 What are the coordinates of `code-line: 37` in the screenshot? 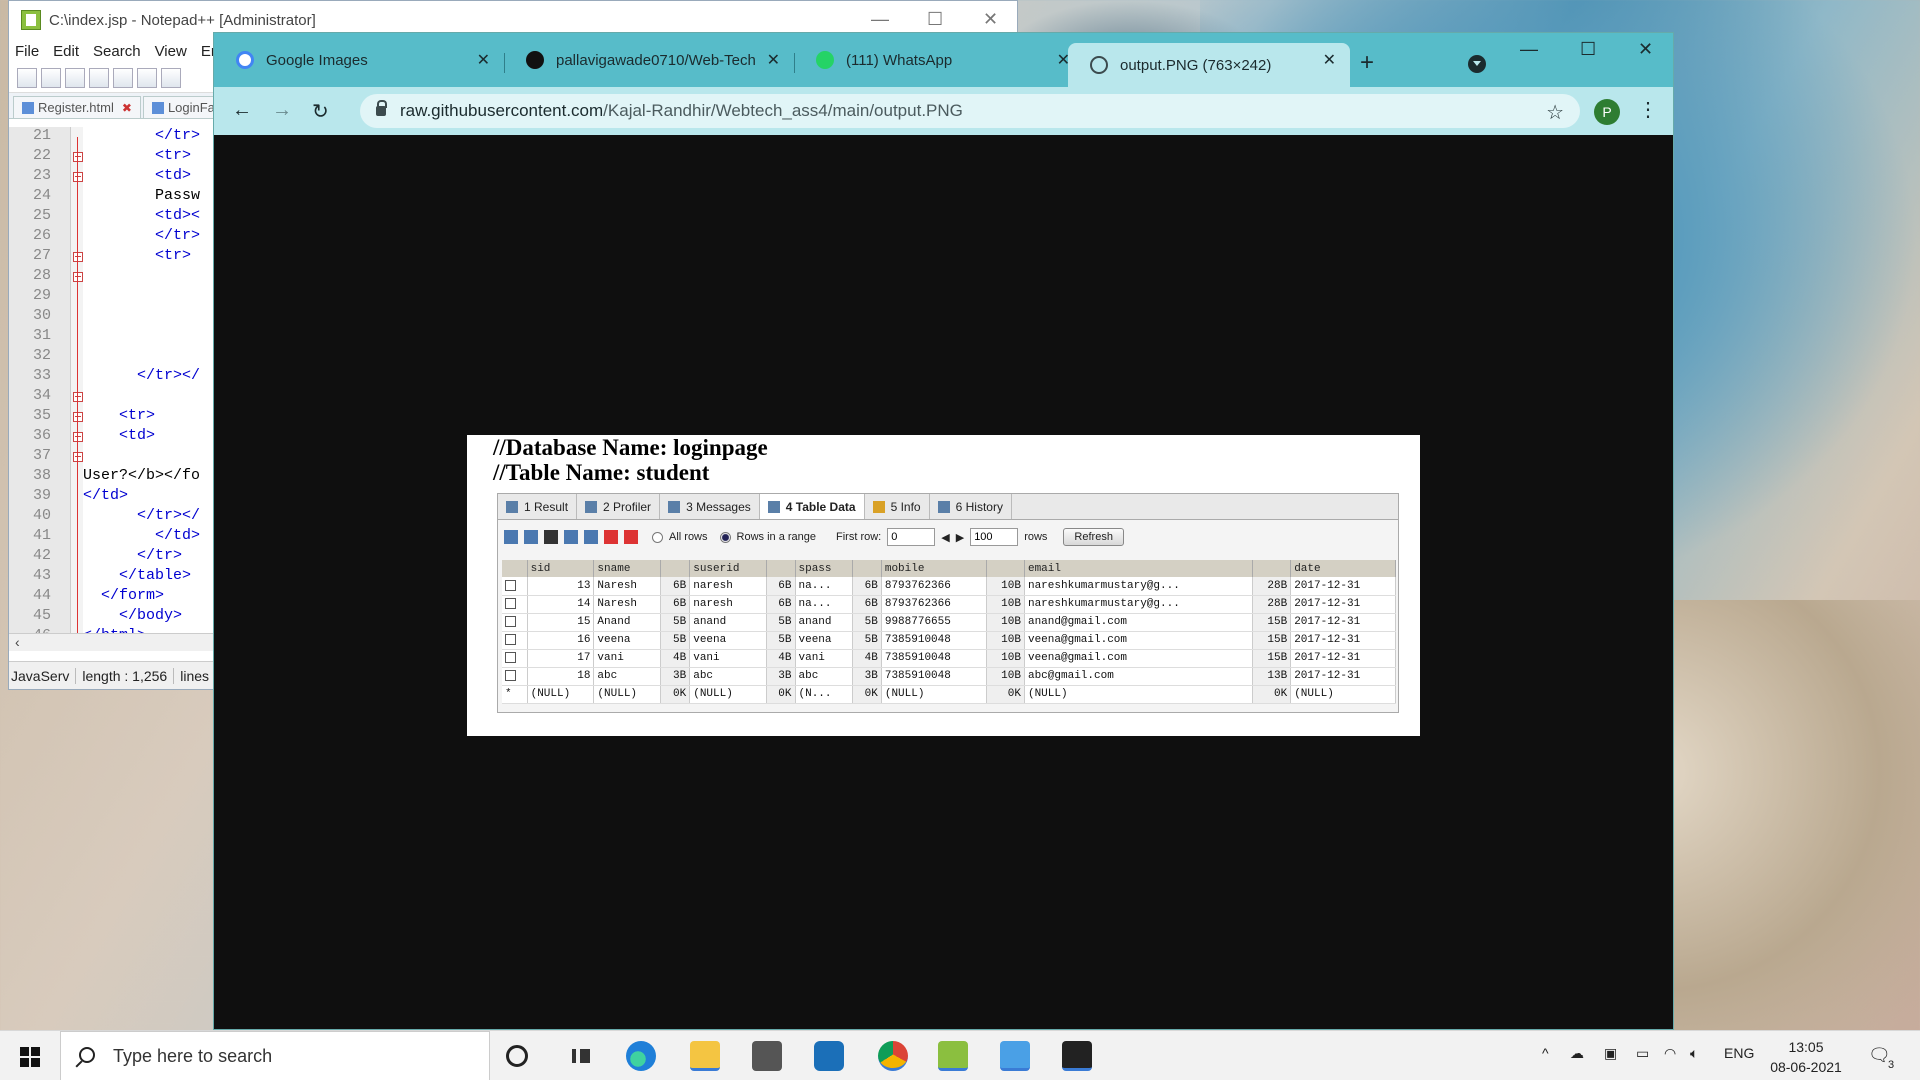 It's located at (111, 457).